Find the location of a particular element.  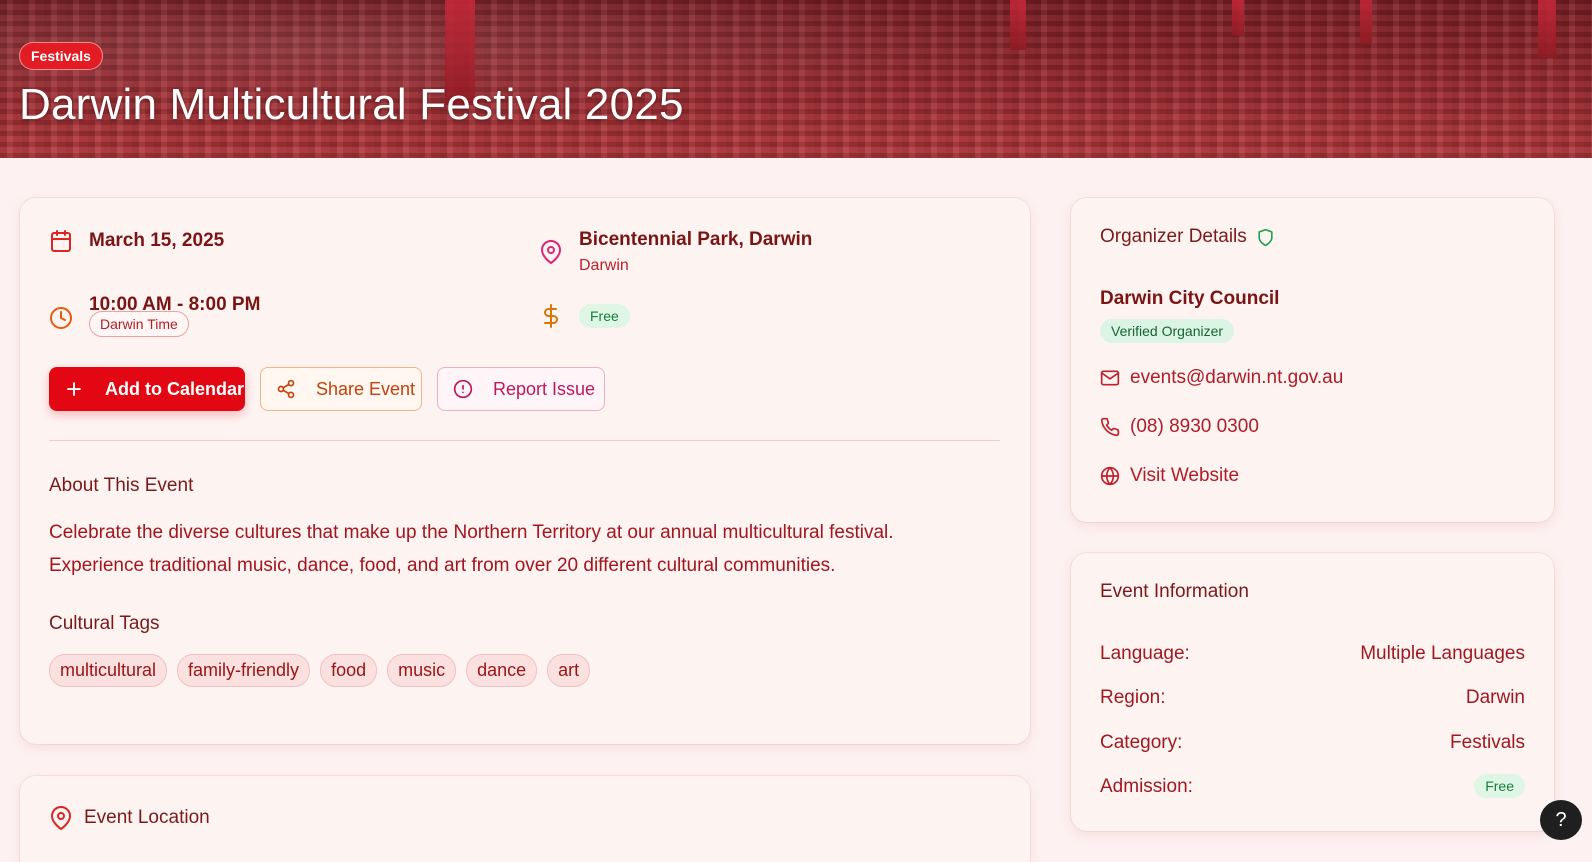

phone-icon is located at coordinates (1110, 427).